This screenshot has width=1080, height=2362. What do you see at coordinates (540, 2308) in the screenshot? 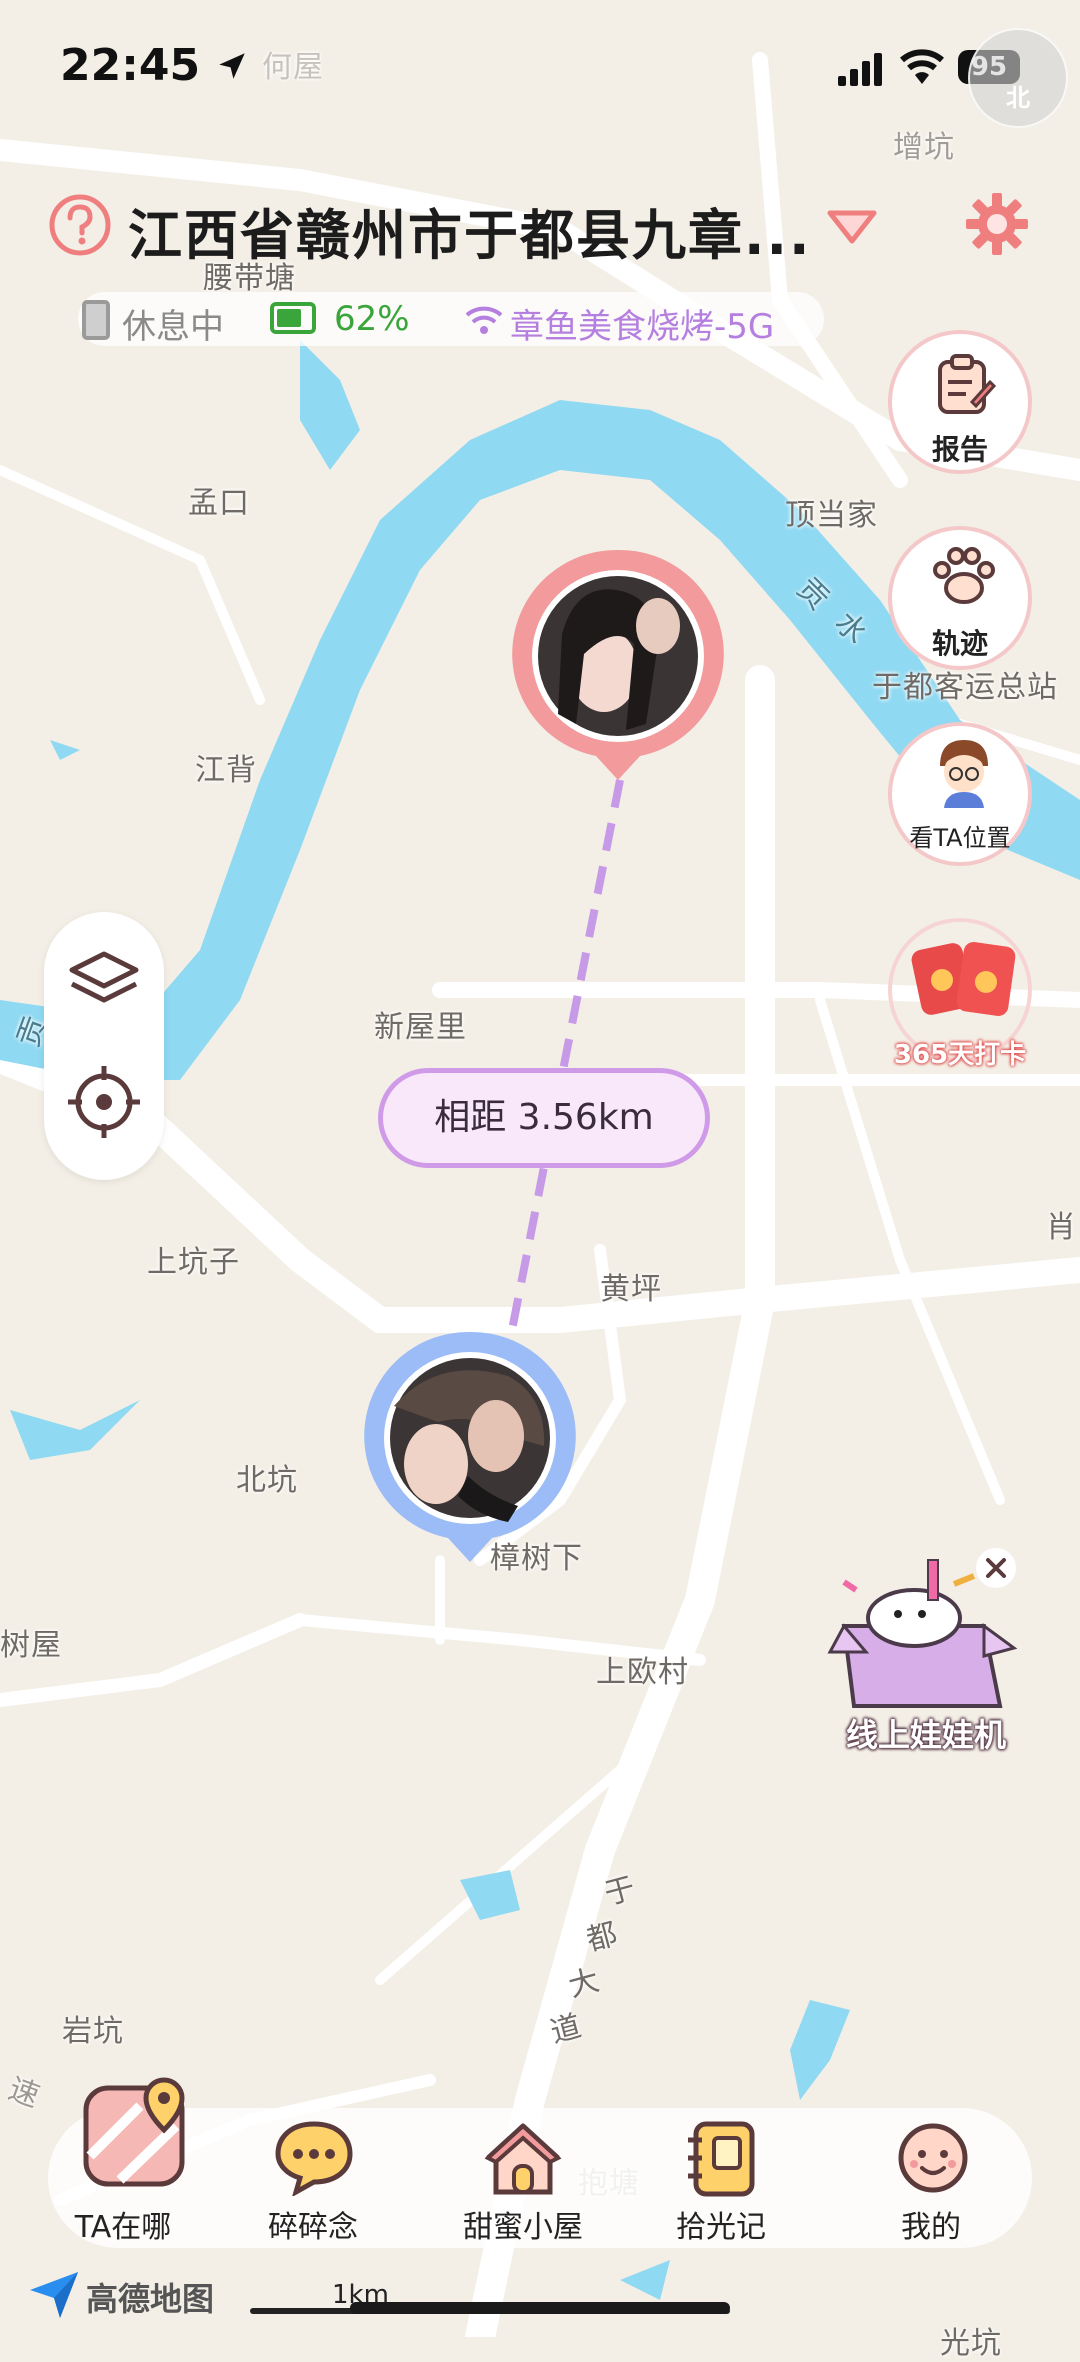
I see `home-indicator` at bounding box center [540, 2308].